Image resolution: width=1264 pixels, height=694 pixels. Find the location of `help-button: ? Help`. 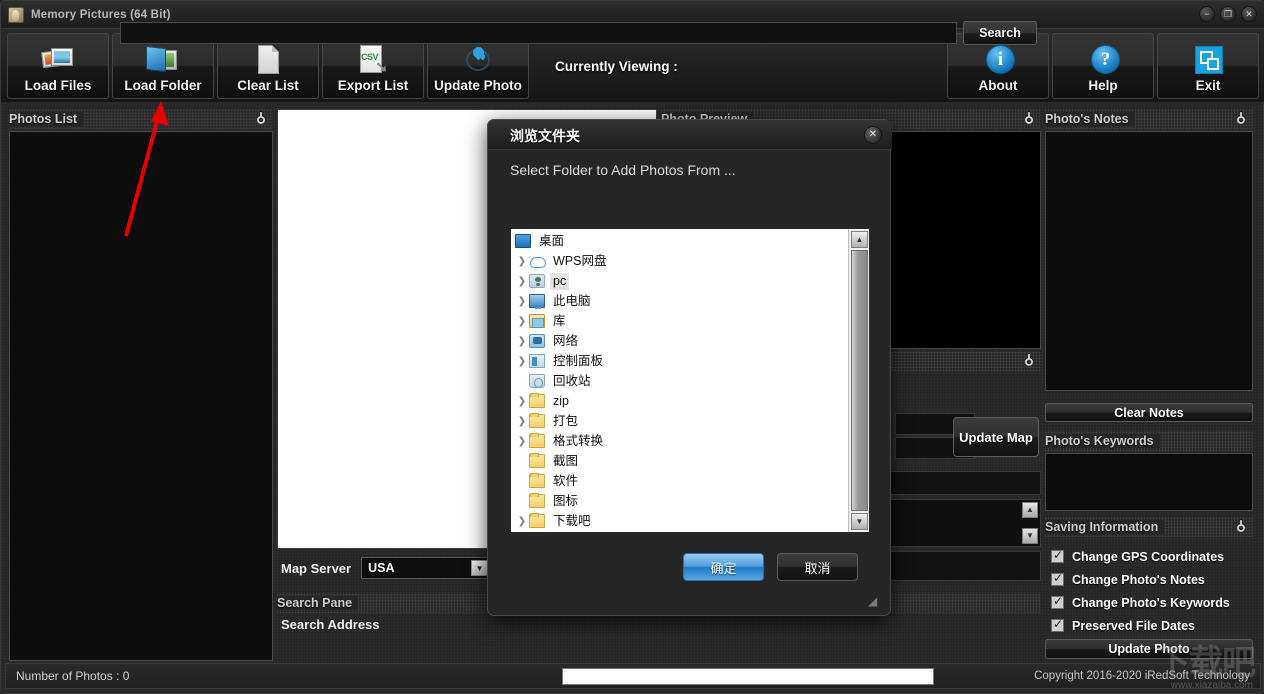

help-button: ? Help is located at coordinates (1103, 66).